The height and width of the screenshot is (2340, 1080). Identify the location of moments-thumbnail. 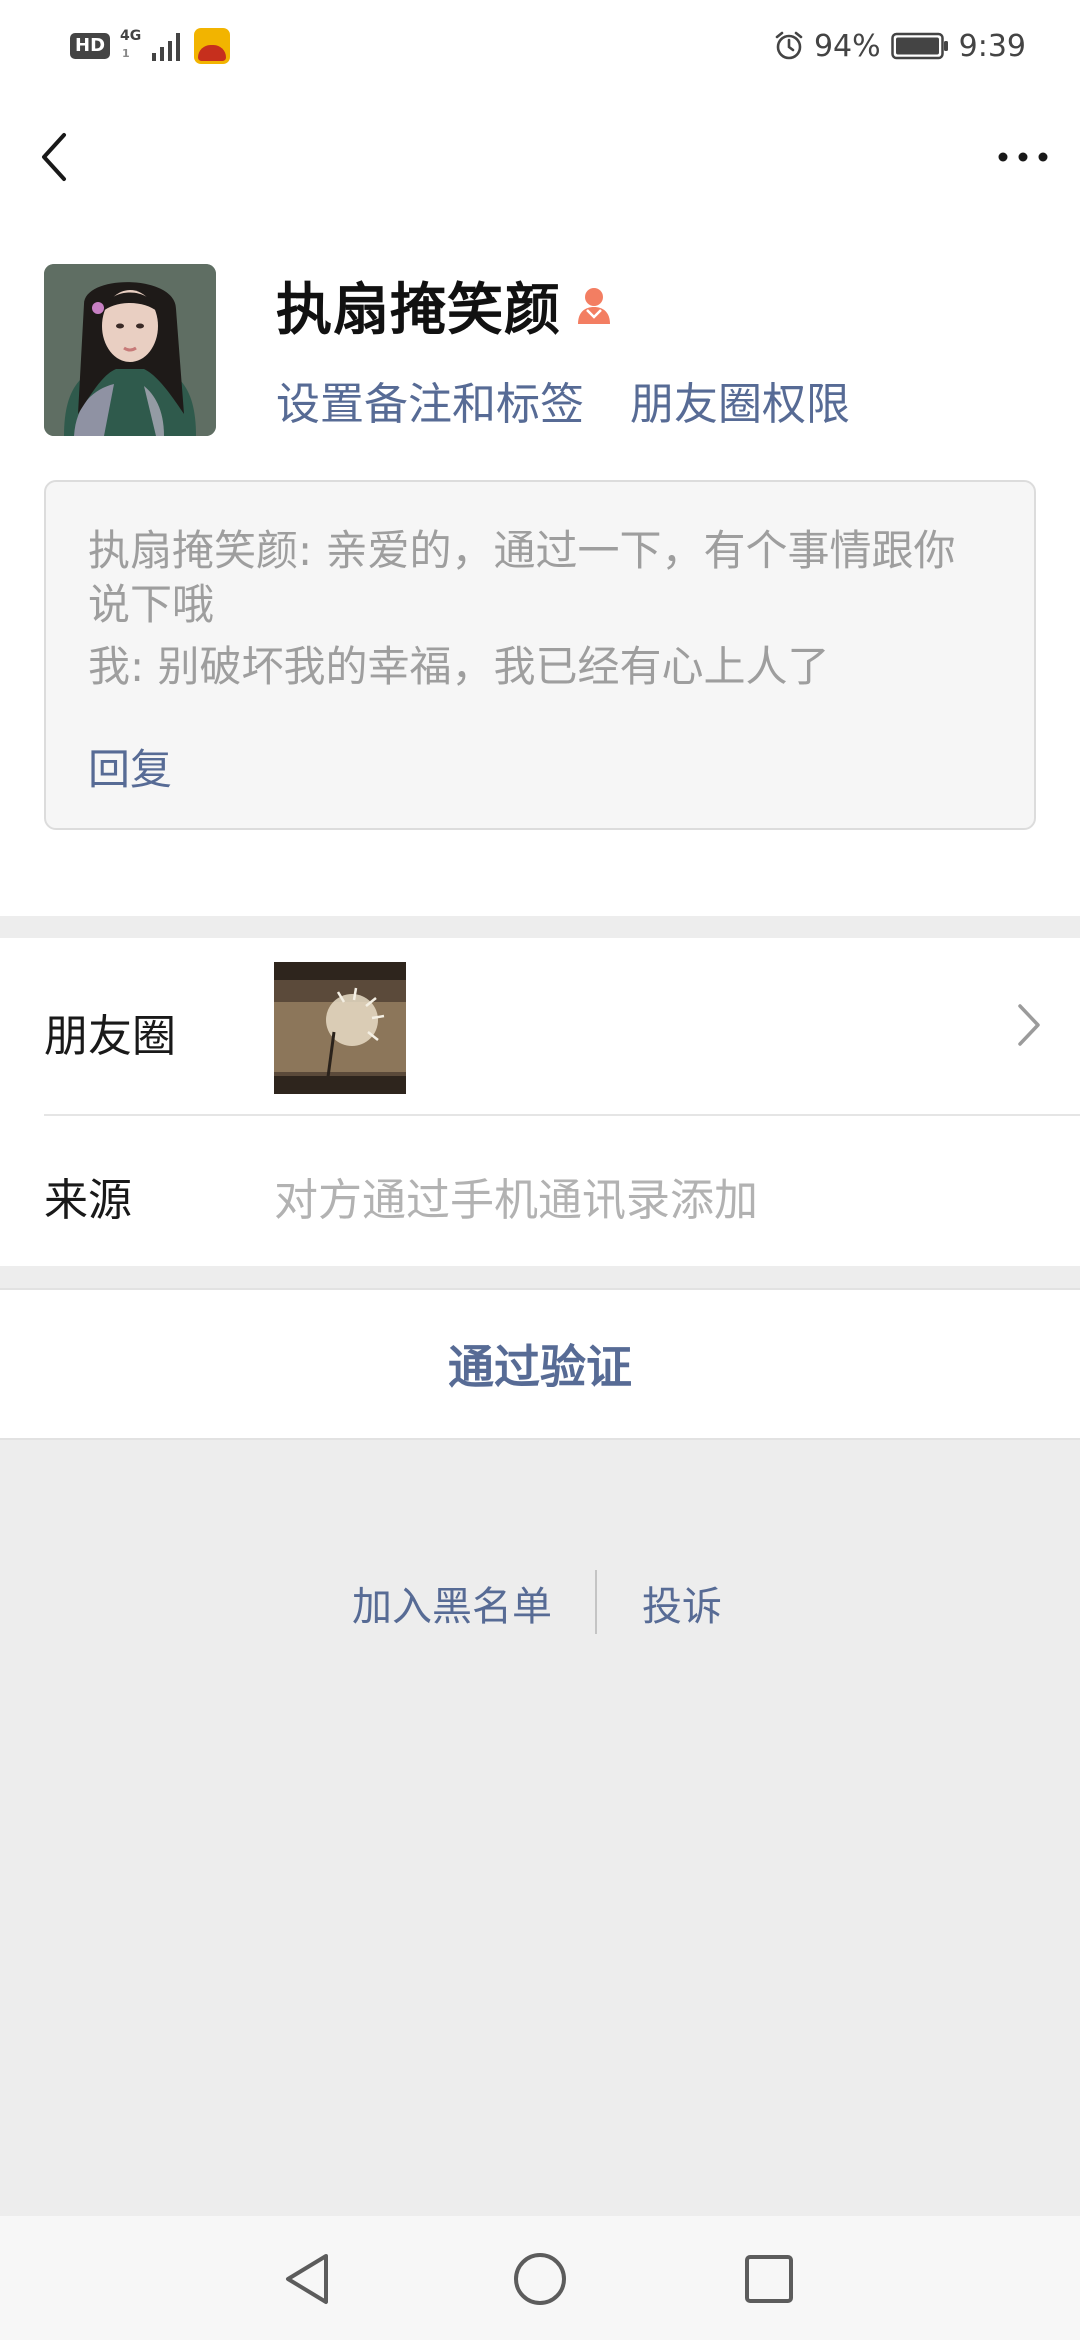
(340, 1028).